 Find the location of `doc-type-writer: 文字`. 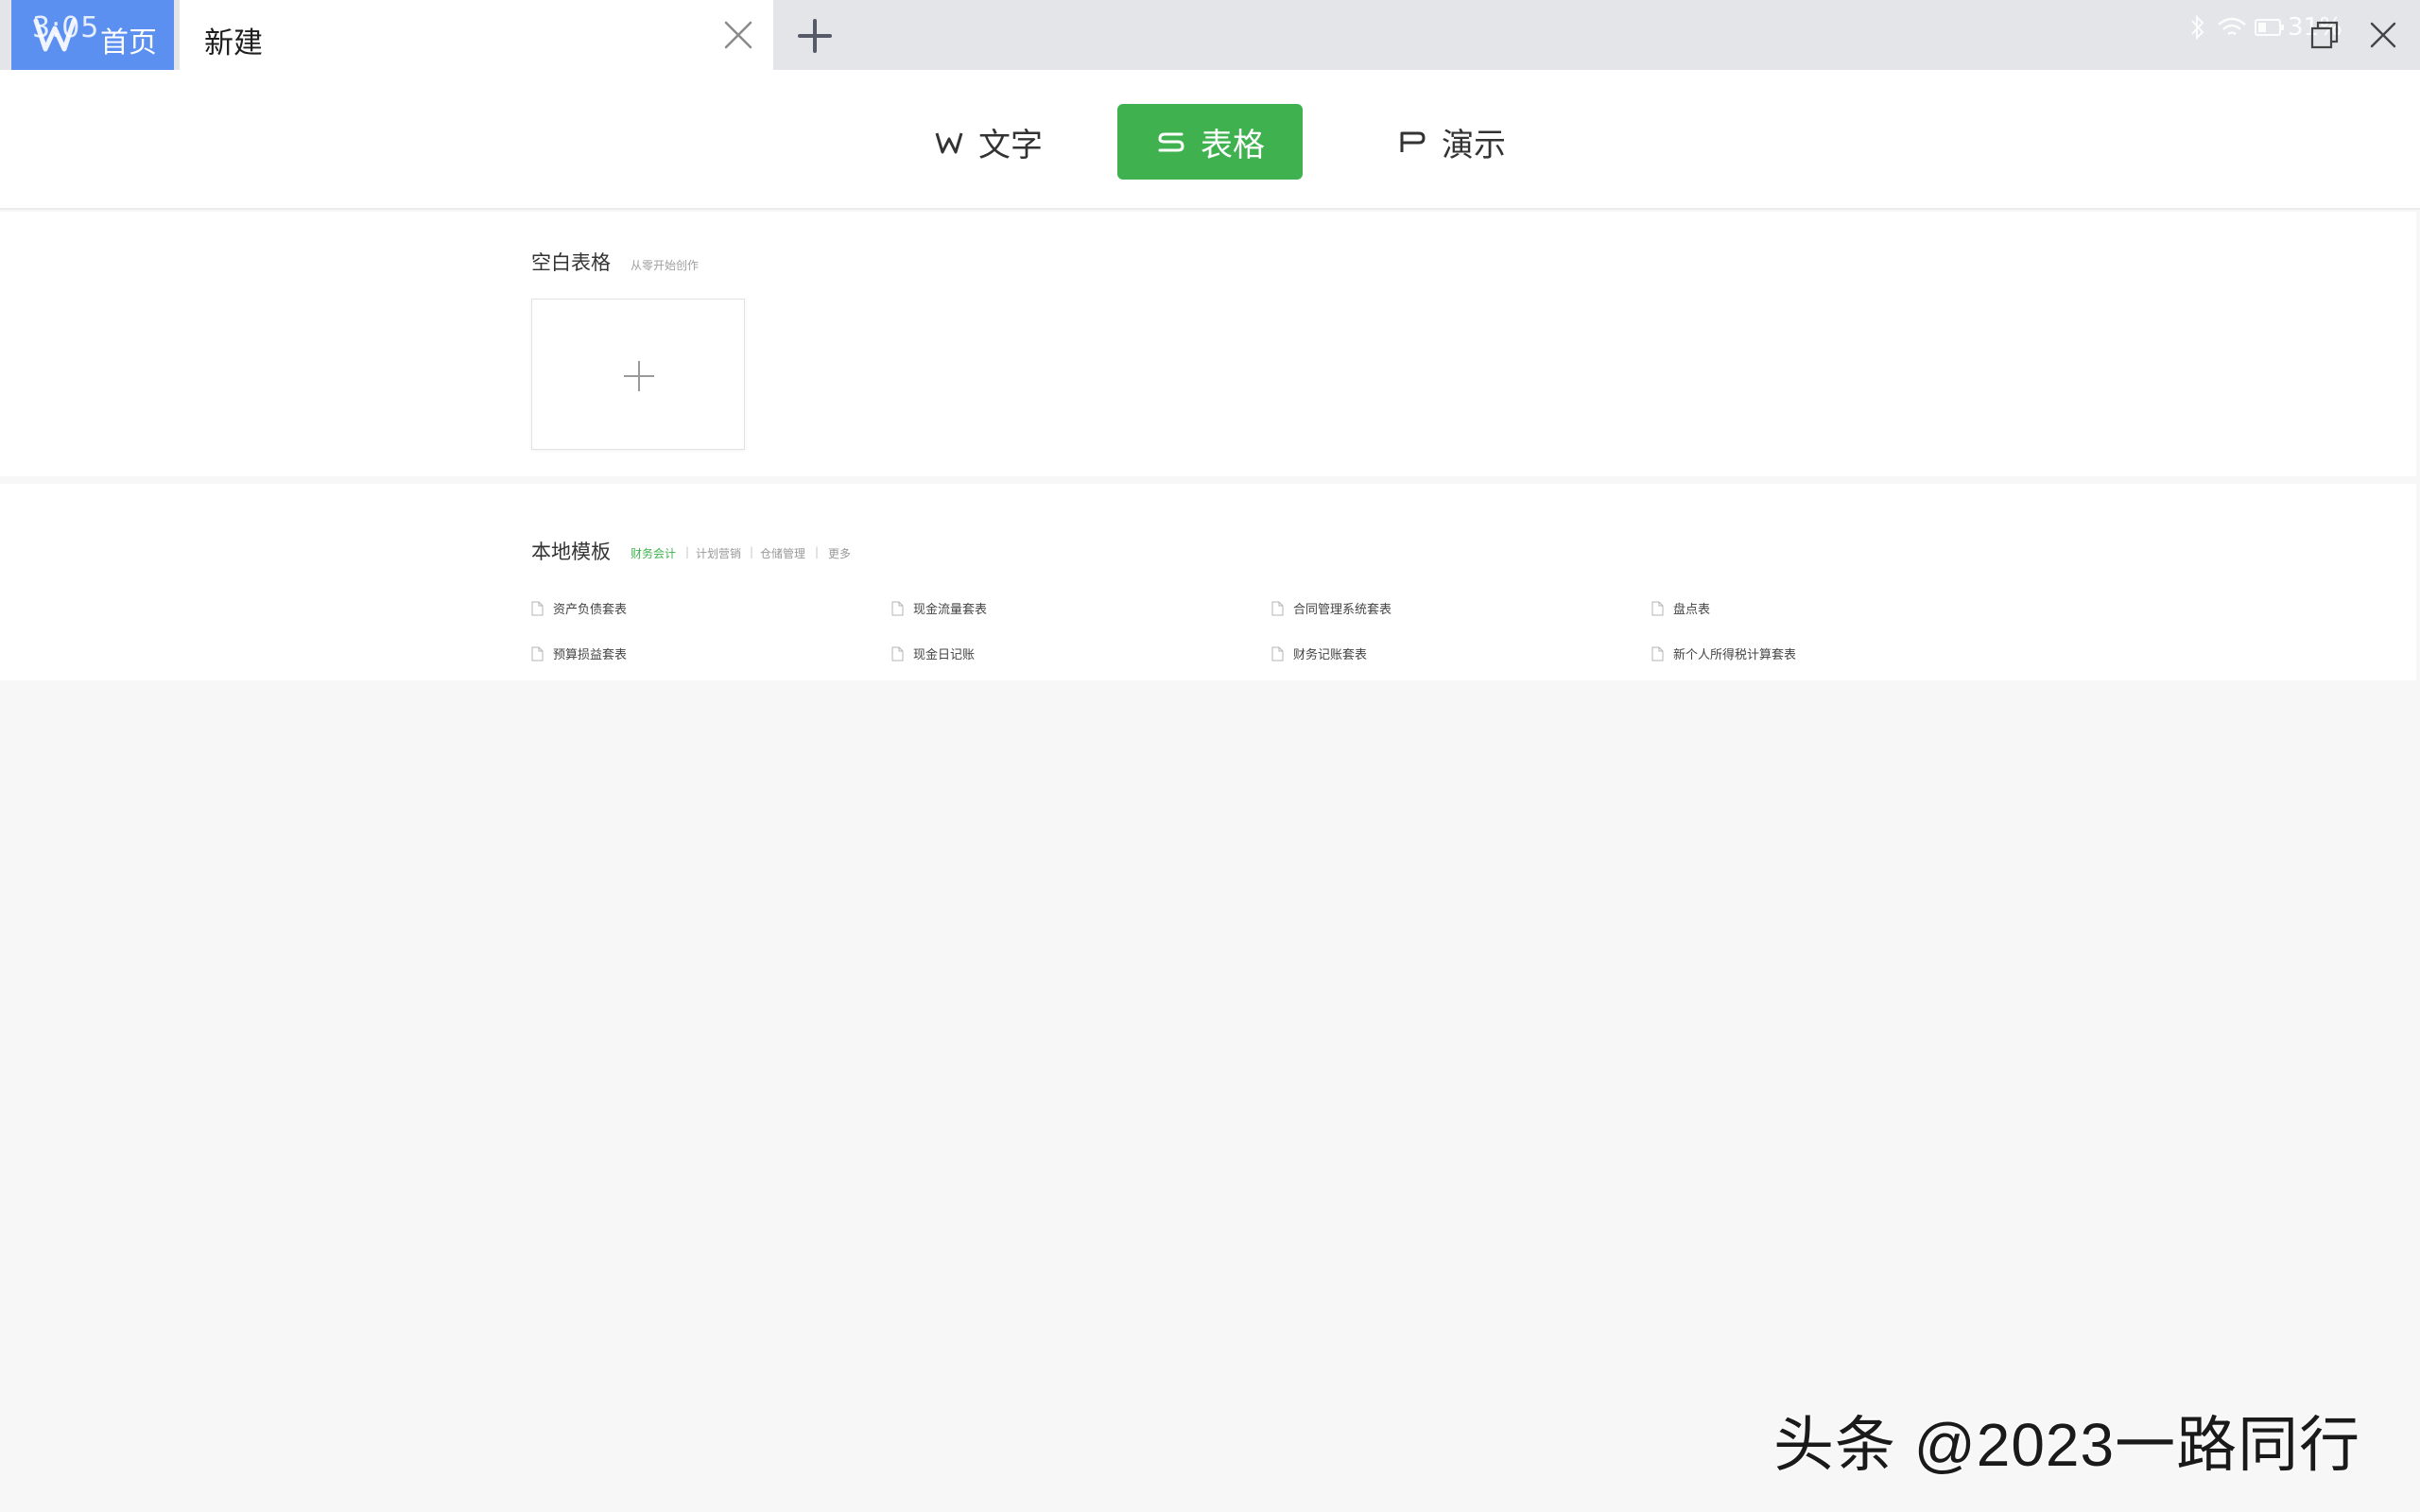

doc-type-writer: 文字 is located at coordinates (988, 142).